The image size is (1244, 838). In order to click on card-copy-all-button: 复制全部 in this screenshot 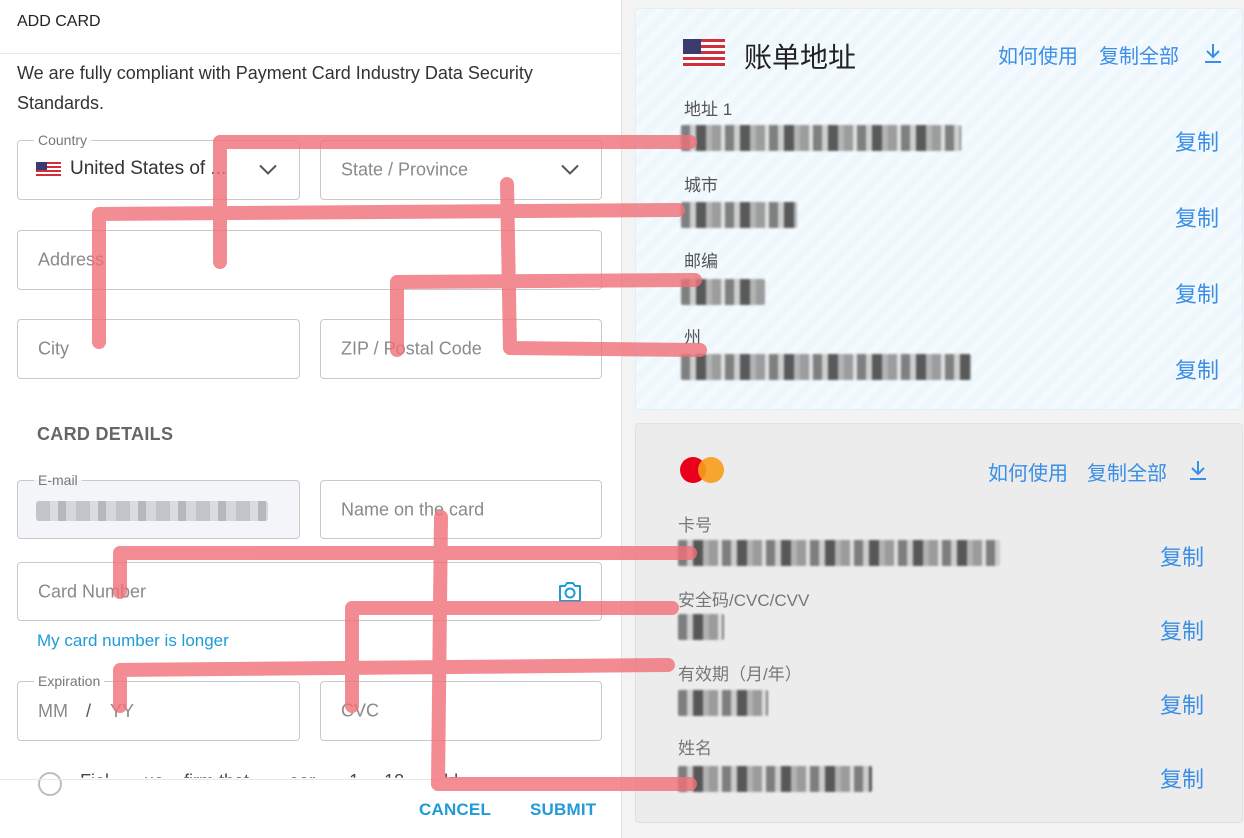, I will do `click(1127, 471)`.